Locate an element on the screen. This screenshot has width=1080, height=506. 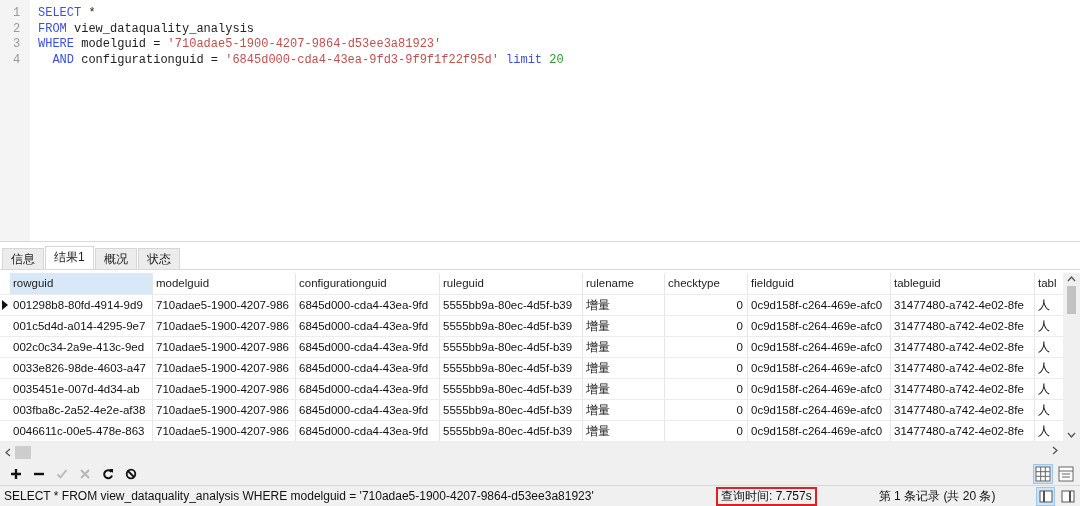
line-number: 1 is located at coordinates (17, 14).